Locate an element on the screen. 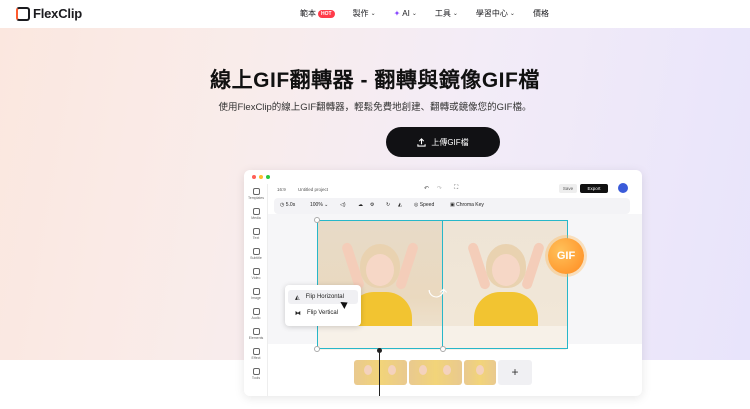  image-icon is located at coordinates (256, 291).